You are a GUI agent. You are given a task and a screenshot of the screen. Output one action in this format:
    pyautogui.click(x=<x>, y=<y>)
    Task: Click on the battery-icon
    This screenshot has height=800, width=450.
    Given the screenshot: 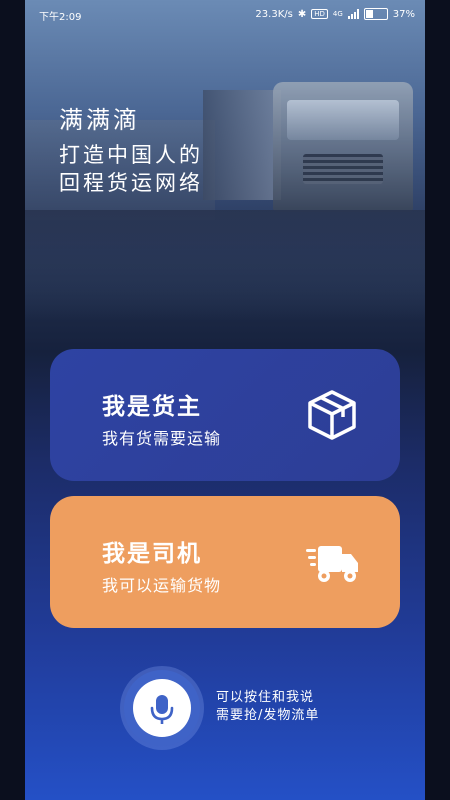 What is the action you would take?
    pyautogui.click(x=375, y=14)
    